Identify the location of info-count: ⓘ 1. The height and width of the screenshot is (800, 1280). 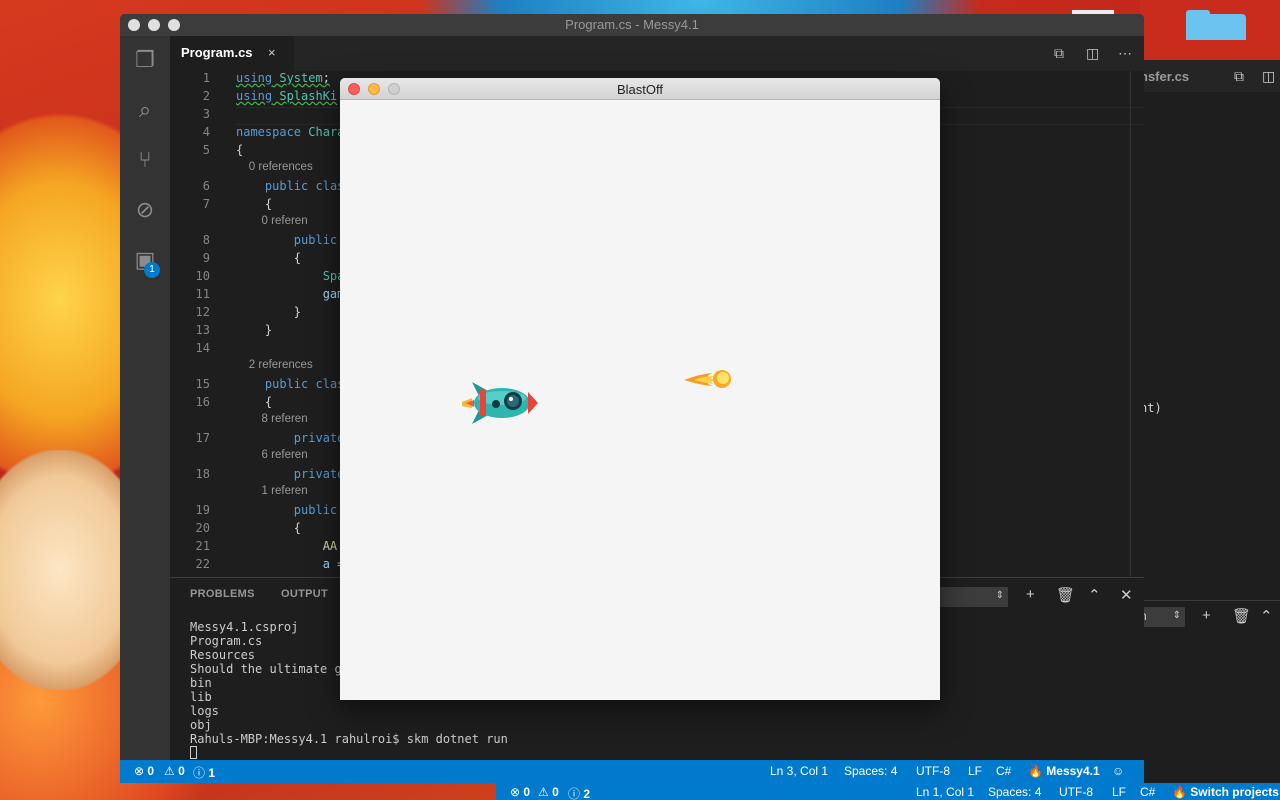
(204, 772).